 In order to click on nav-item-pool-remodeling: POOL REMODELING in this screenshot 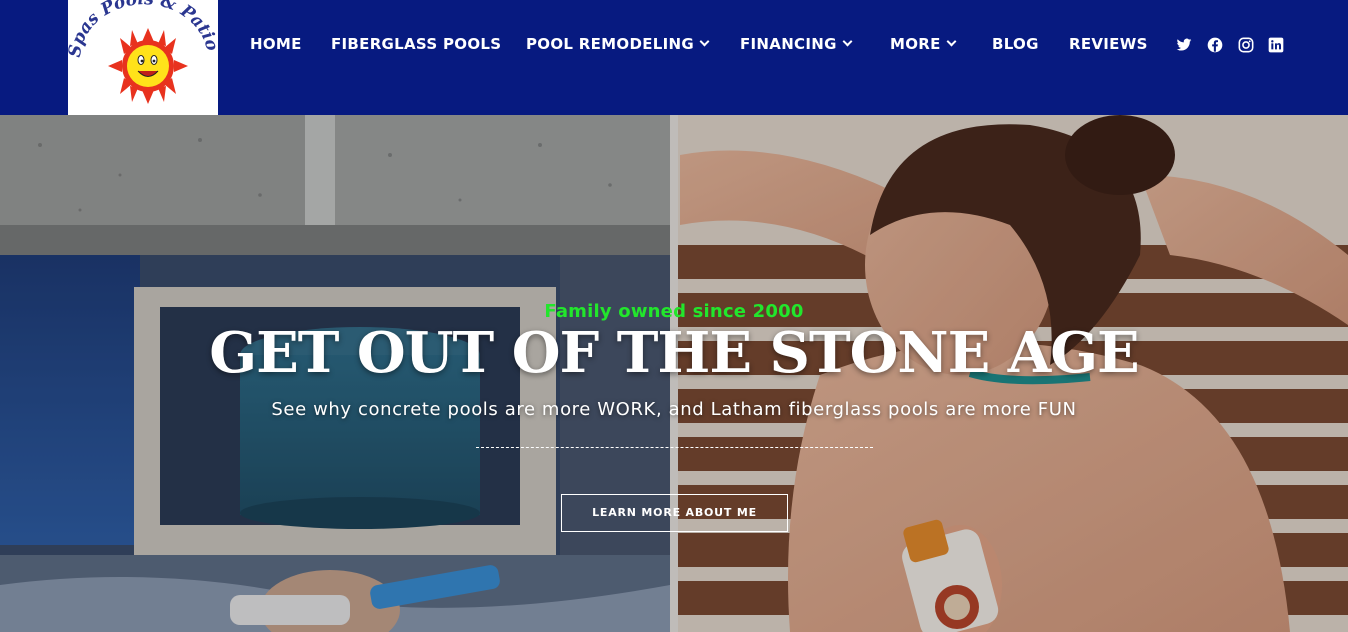, I will do `click(618, 44)`.